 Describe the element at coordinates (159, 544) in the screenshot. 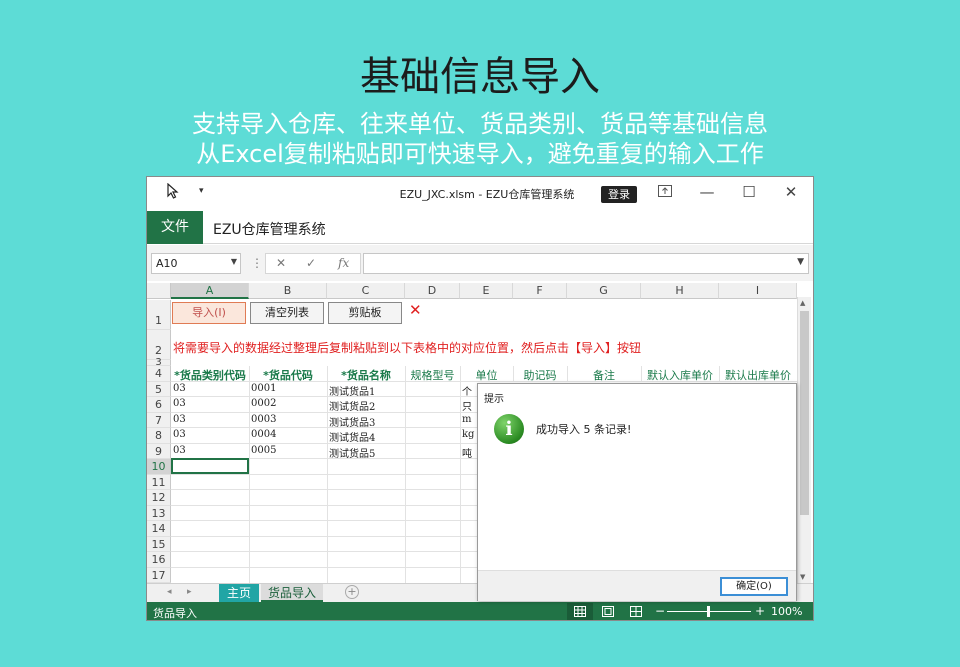

I see `row-header: 15` at that location.